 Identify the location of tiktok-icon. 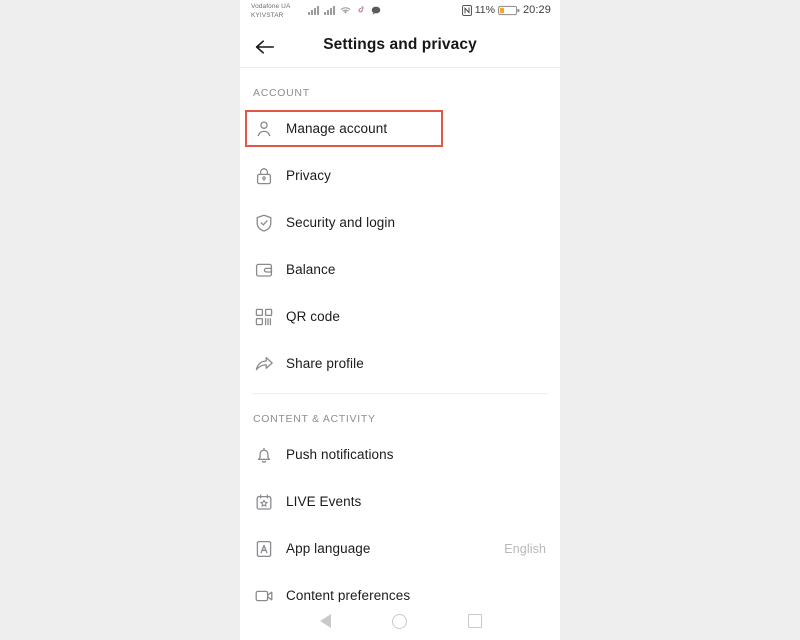
(361, 10).